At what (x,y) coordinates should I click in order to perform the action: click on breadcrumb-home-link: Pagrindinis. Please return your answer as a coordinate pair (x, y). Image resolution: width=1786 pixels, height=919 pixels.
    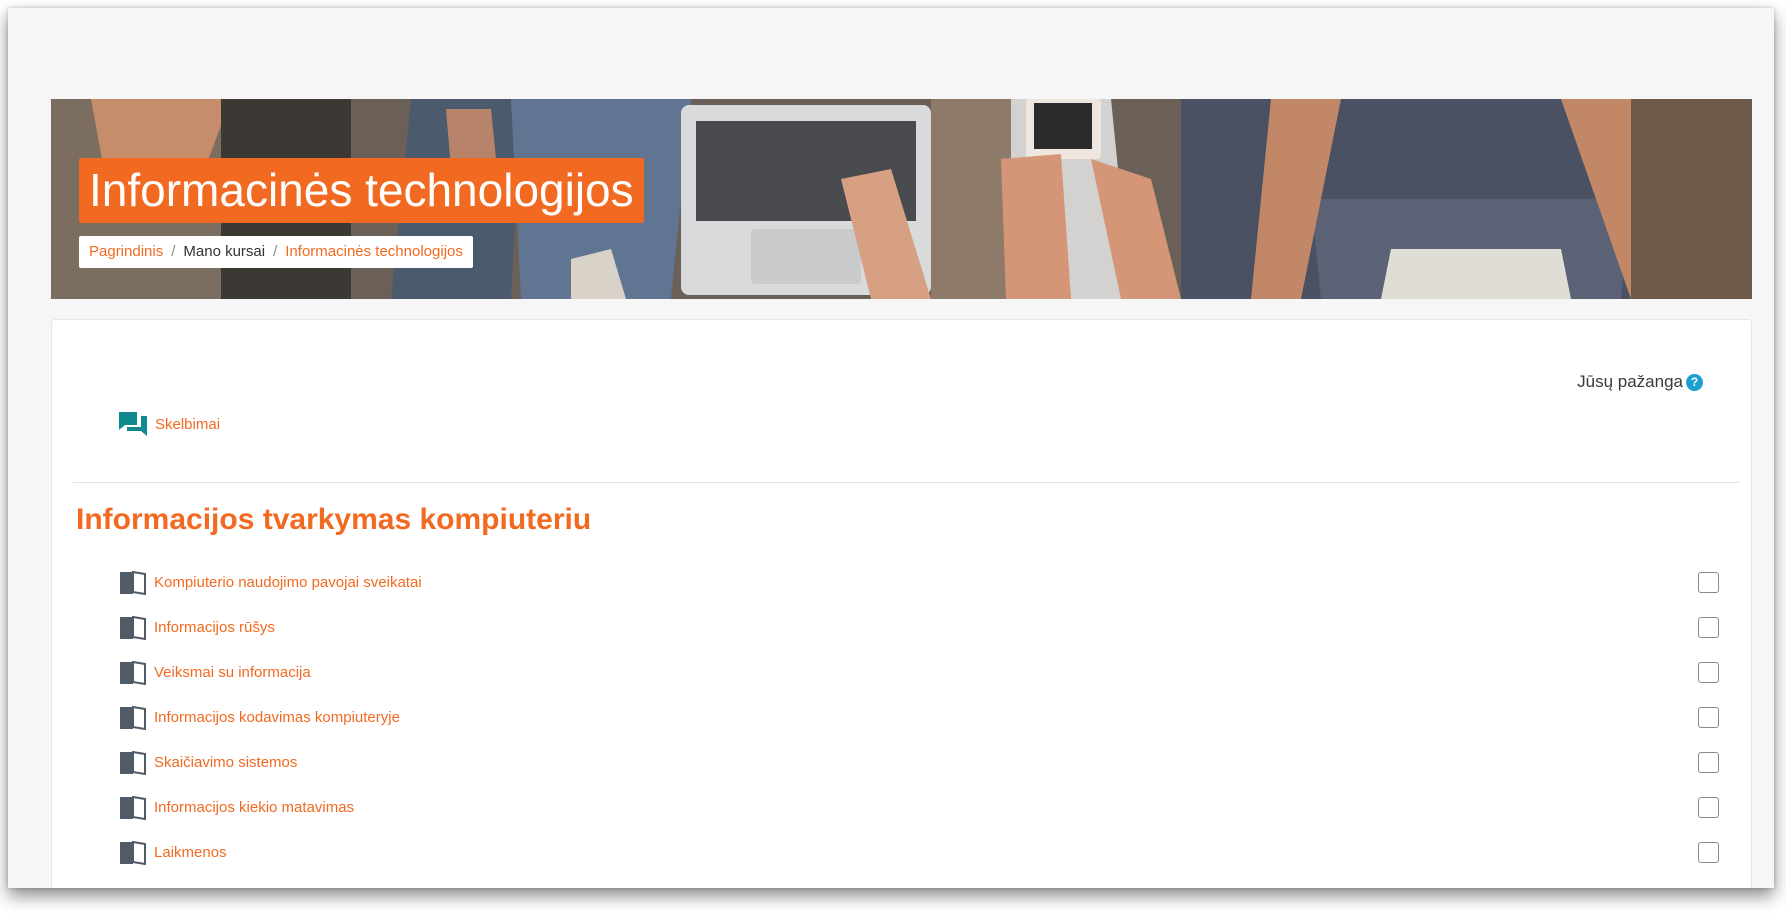
    Looking at the image, I should click on (126, 251).